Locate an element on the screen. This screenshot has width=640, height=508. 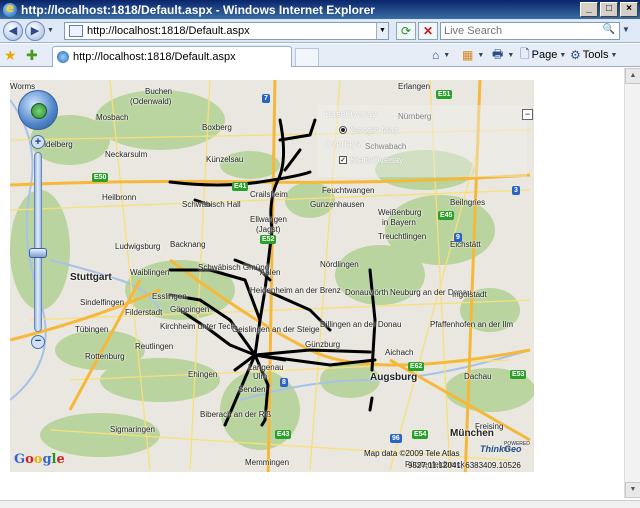
zoom-slider-track is located at coordinates (38, 242).